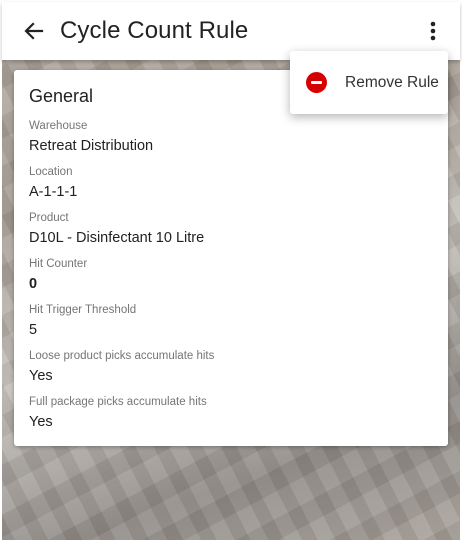 Image resolution: width=462 pixels, height=542 pixels. I want to click on field-value: 0, so click(33, 284).